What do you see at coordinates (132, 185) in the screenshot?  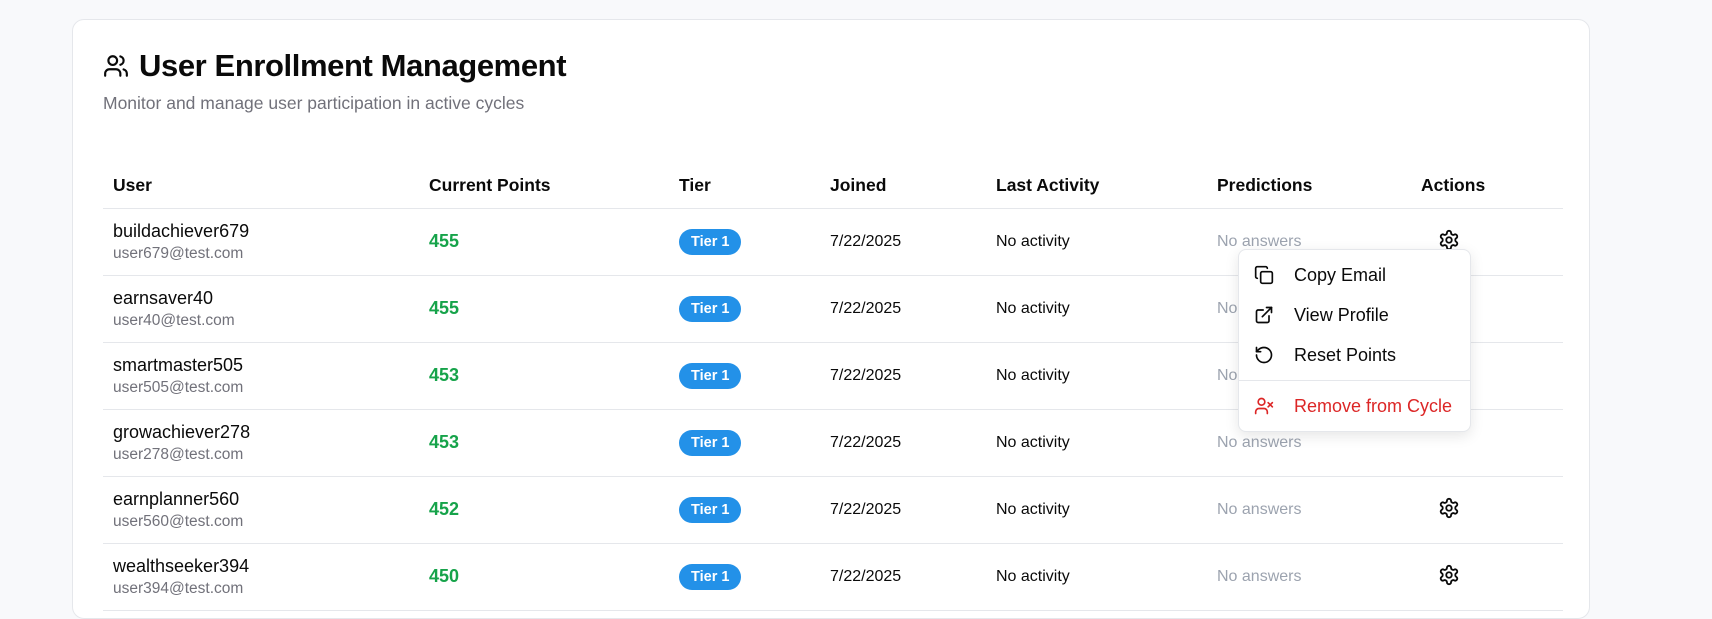 I see `column-header-user: User` at bounding box center [132, 185].